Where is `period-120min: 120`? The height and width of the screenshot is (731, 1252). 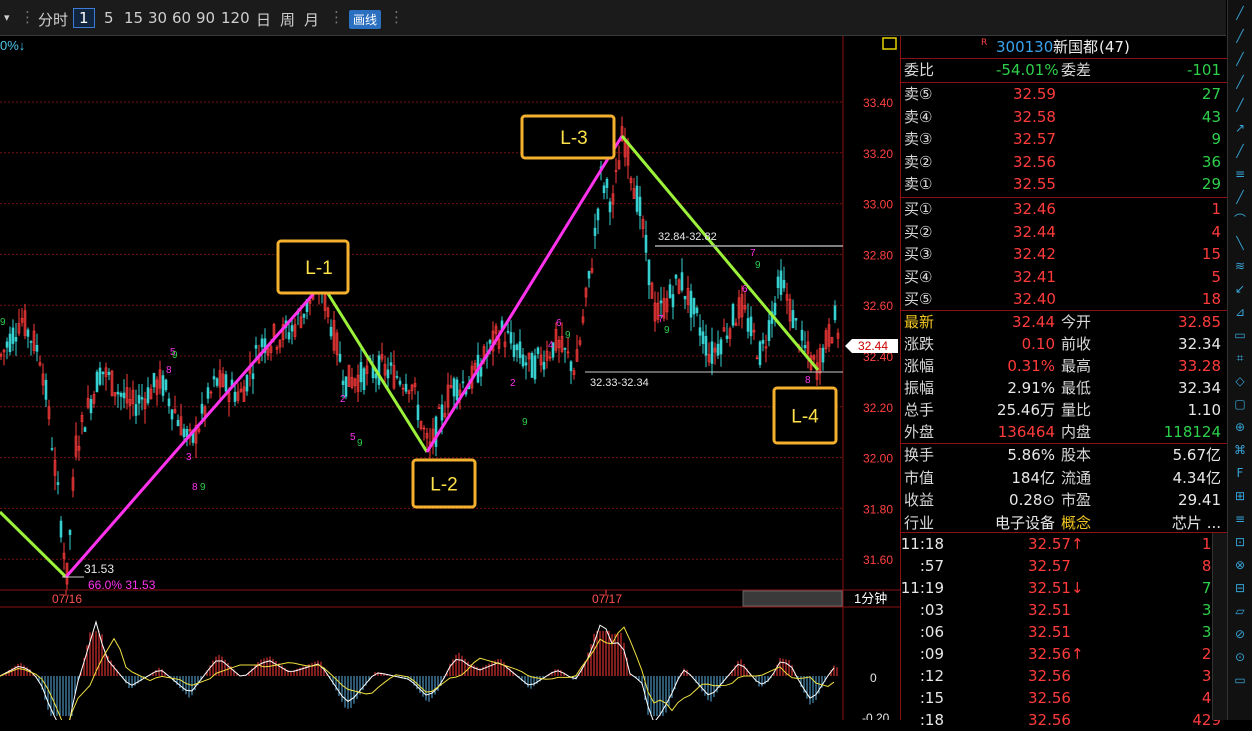
period-120min: 120 is located at coordinates (235, 18).